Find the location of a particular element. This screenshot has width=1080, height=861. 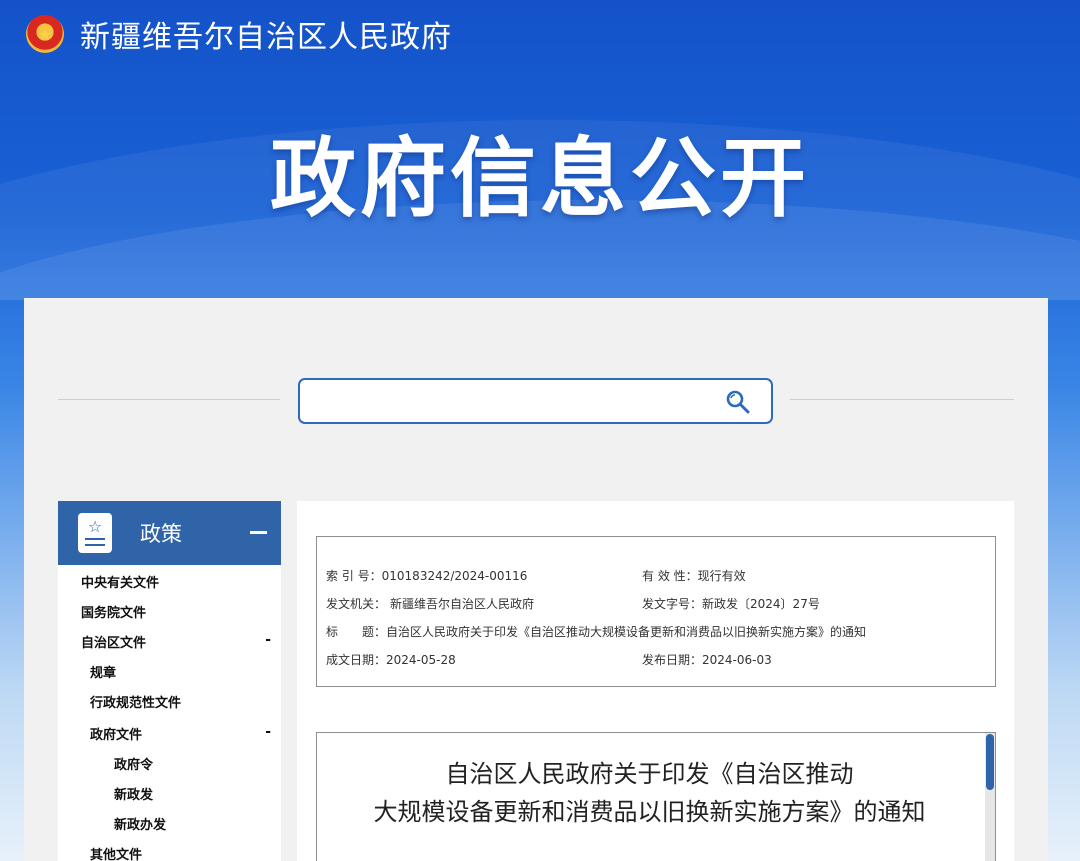

meta-issuer: 发文机关： 新疆维吾尔自治区人民政府 is located at coordinates (430, 604).